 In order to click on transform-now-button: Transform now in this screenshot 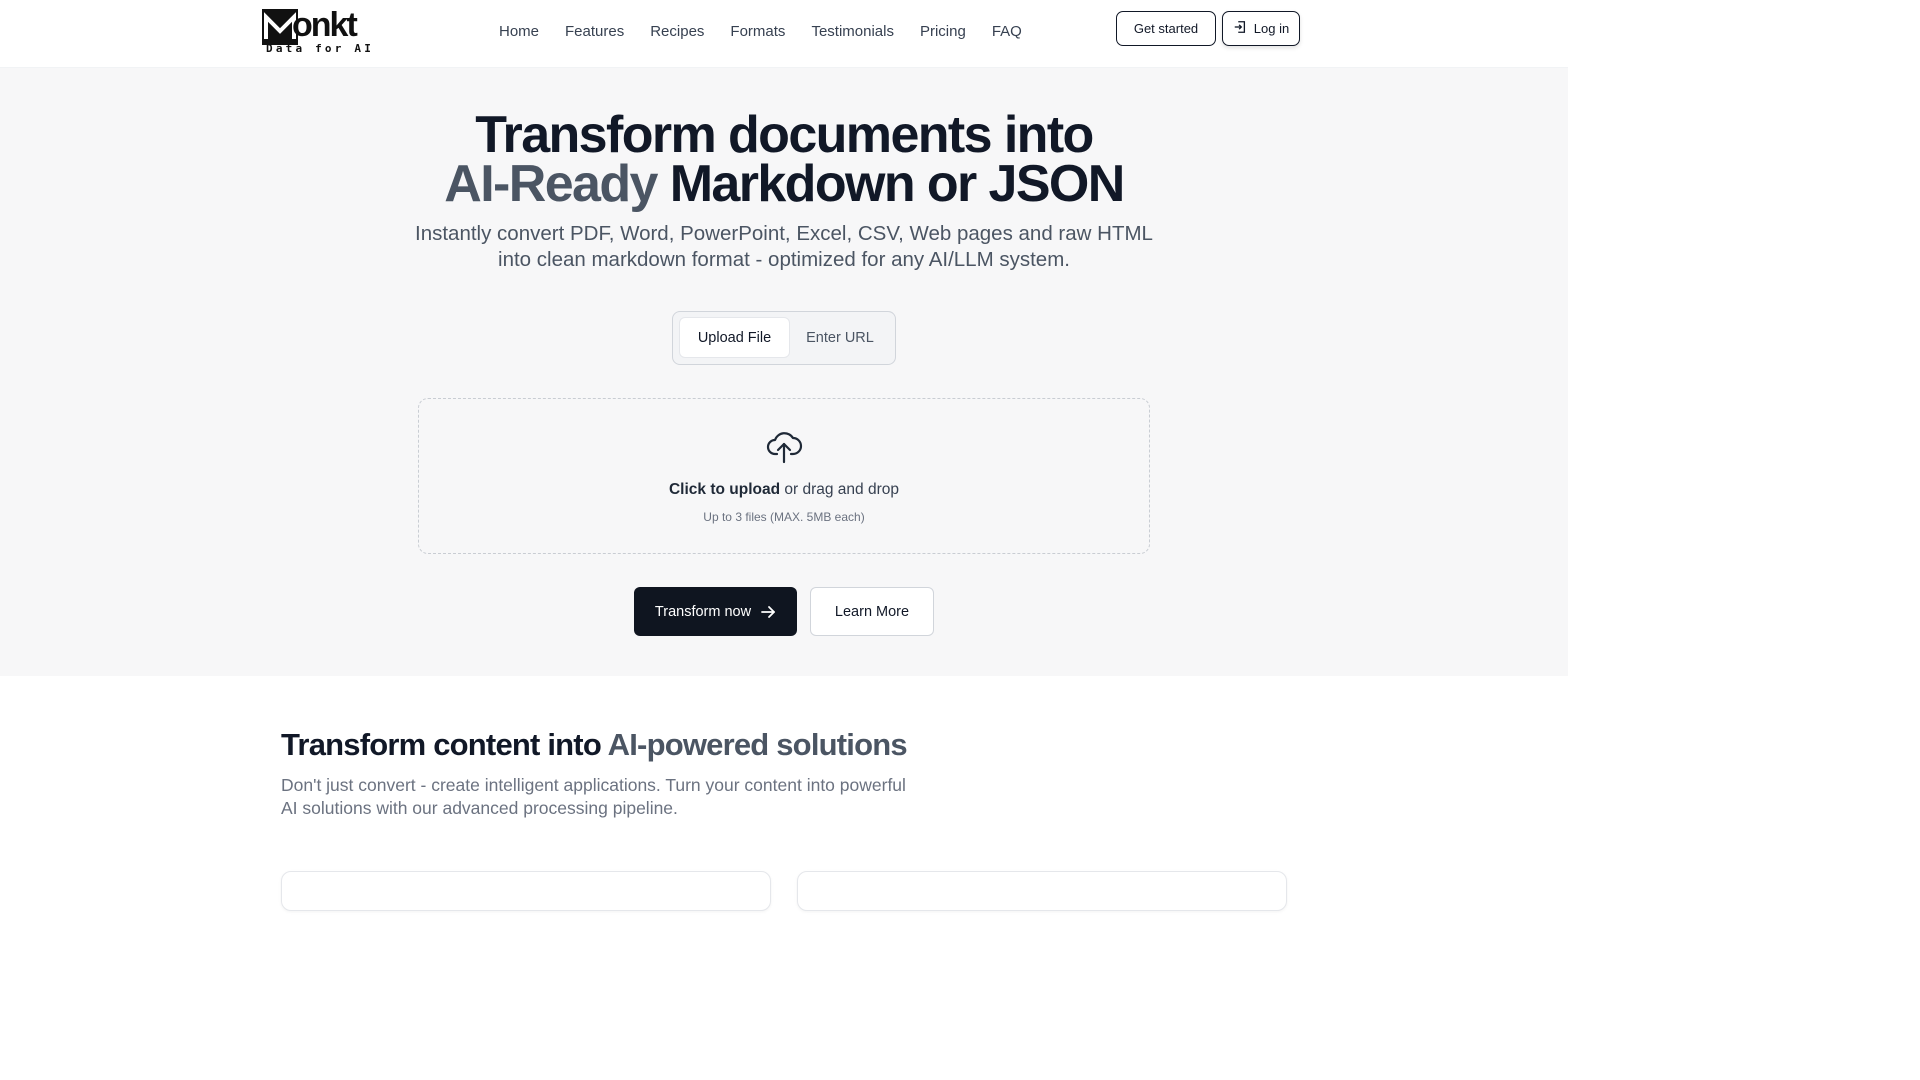, I will do `click(715, 611)`.